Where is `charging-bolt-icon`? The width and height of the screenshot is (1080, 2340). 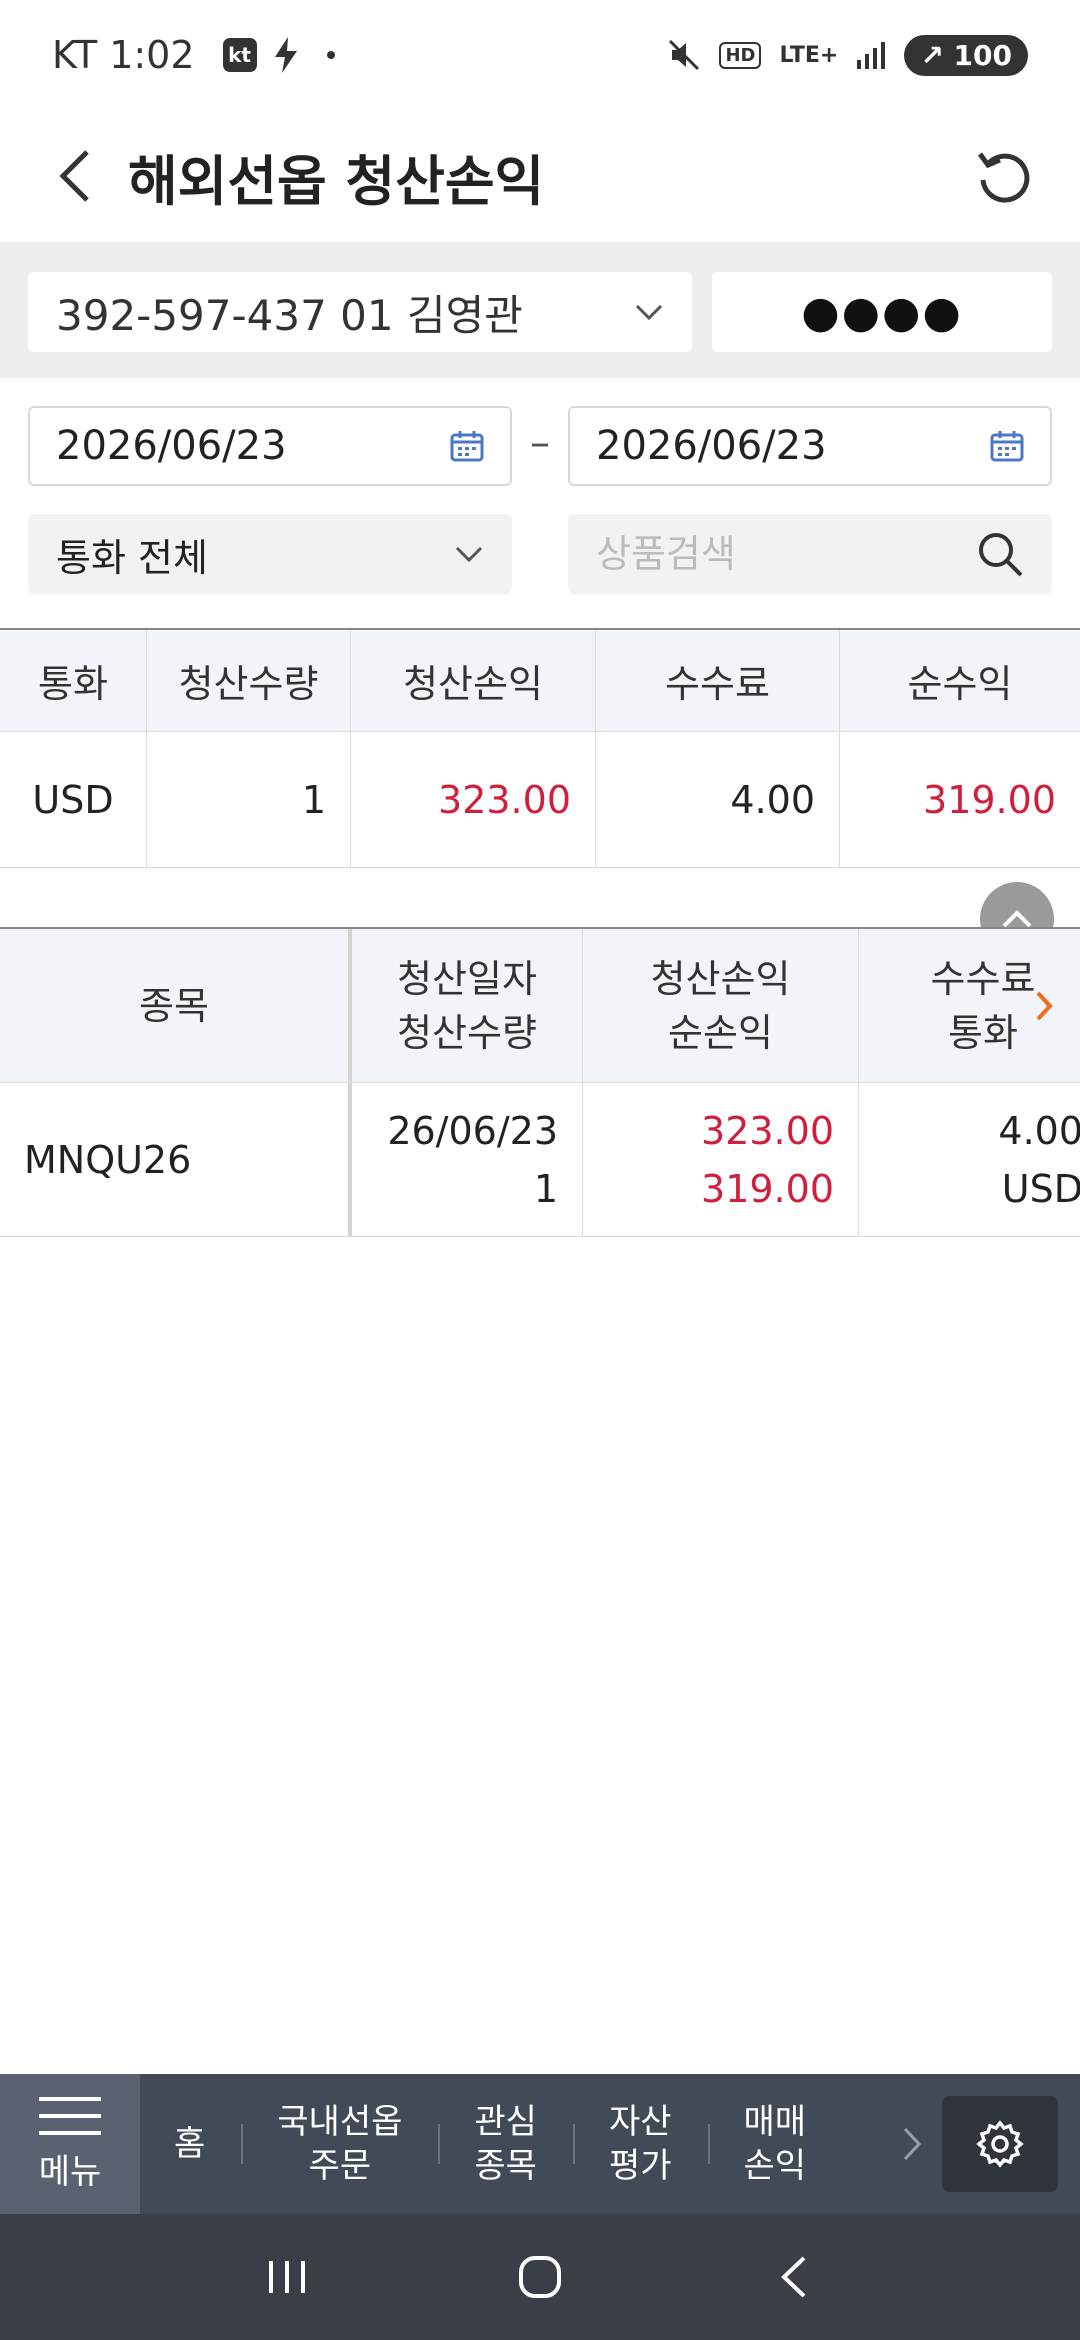
charging-bolt-icon is located at coordinates (285, 55).